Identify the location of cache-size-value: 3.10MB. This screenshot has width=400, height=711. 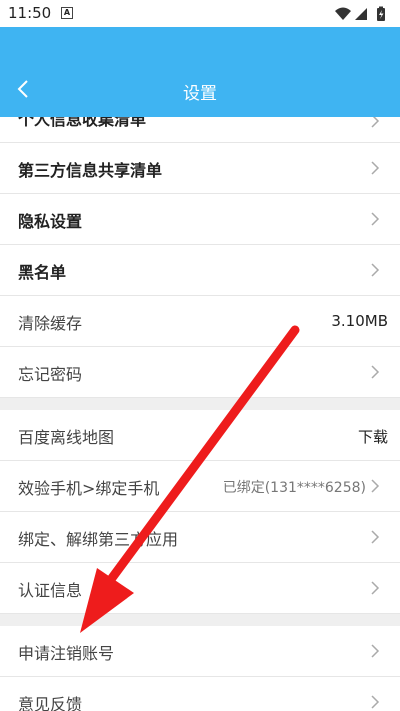
(359, 321).